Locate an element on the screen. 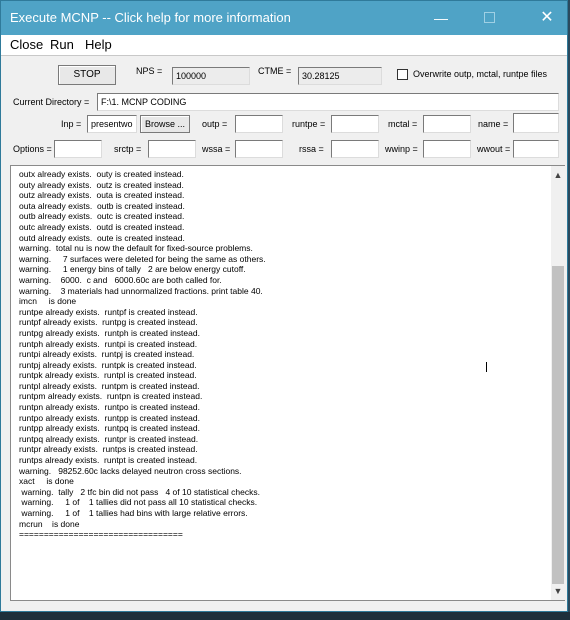 This screenshot has height=620, width=570. rssa-field is located at coordinates (355, 149).